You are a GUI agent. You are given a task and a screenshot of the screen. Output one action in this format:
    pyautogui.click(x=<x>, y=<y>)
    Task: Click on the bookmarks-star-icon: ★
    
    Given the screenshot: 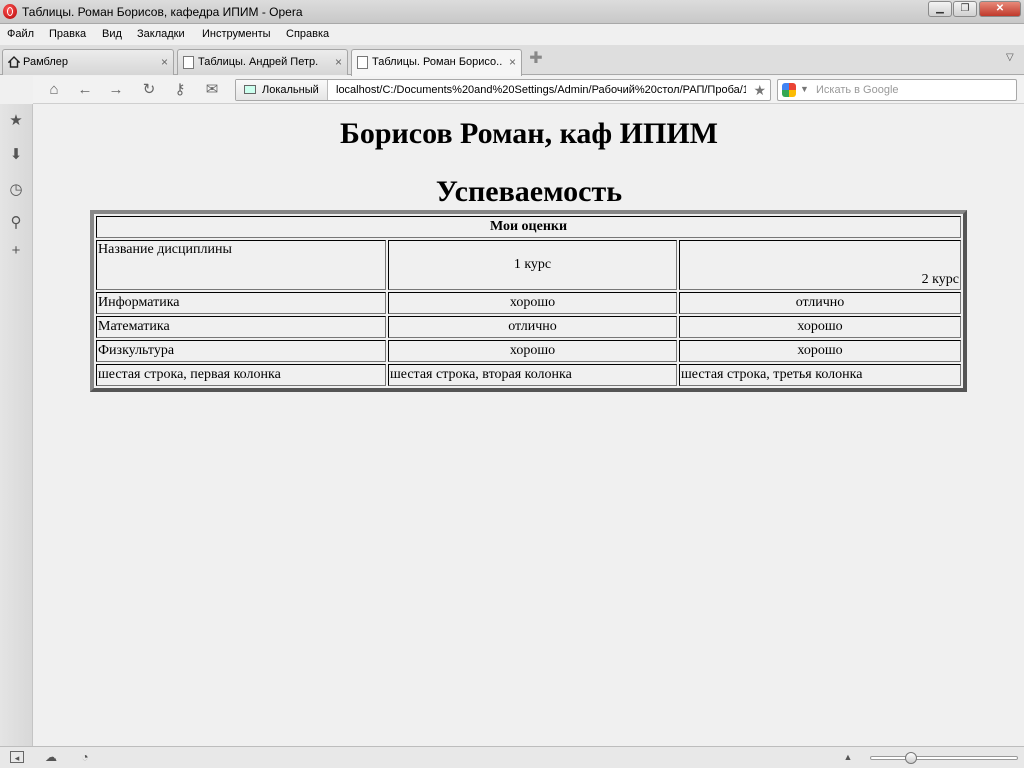 What is the action you would take?
    pyautogui.click(x=16, y=121)
    